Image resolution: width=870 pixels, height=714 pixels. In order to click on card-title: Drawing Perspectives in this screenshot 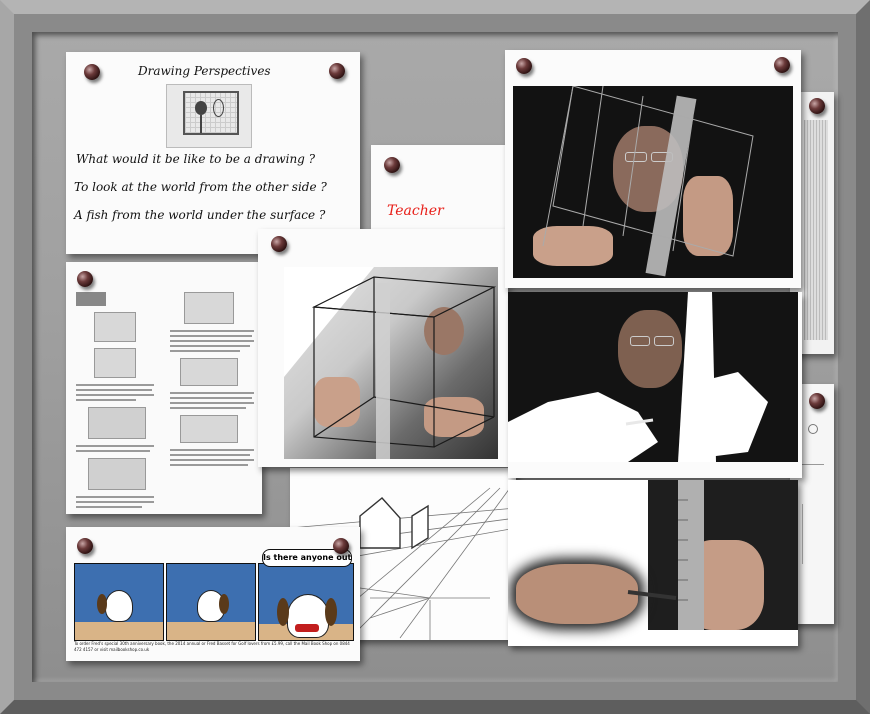, I will do `click(204, 71)`.